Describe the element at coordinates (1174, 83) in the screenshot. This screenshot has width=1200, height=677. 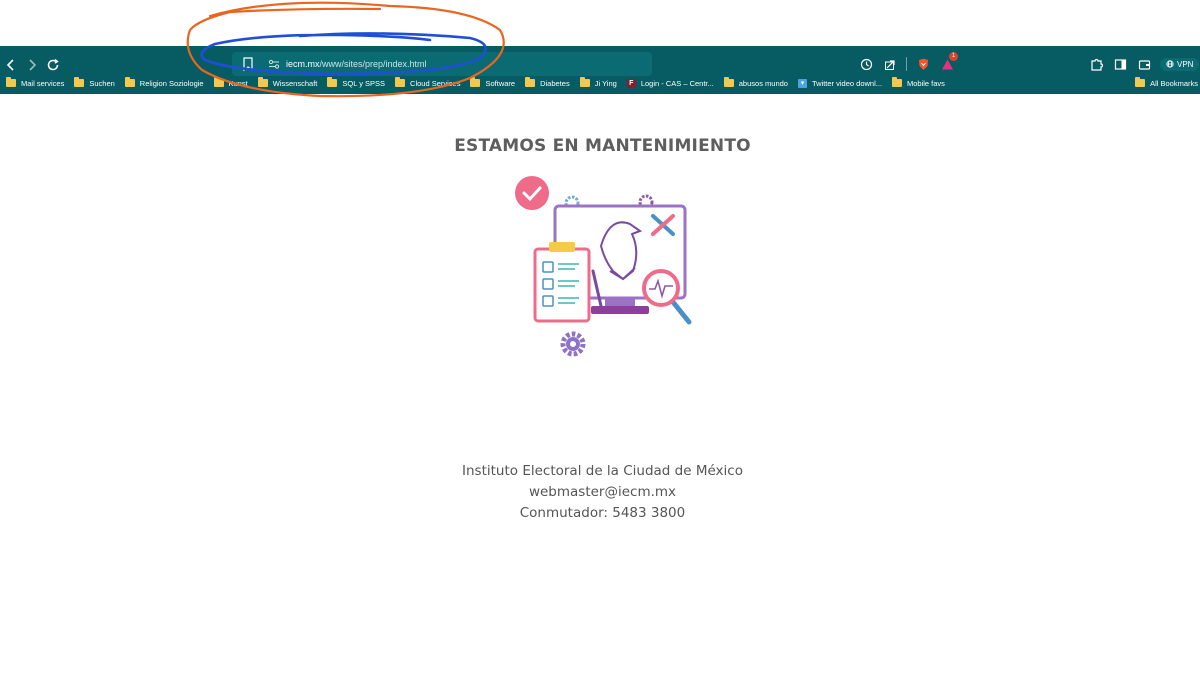
I see `all-bookmarks-label: All Bookmarks` at that location.